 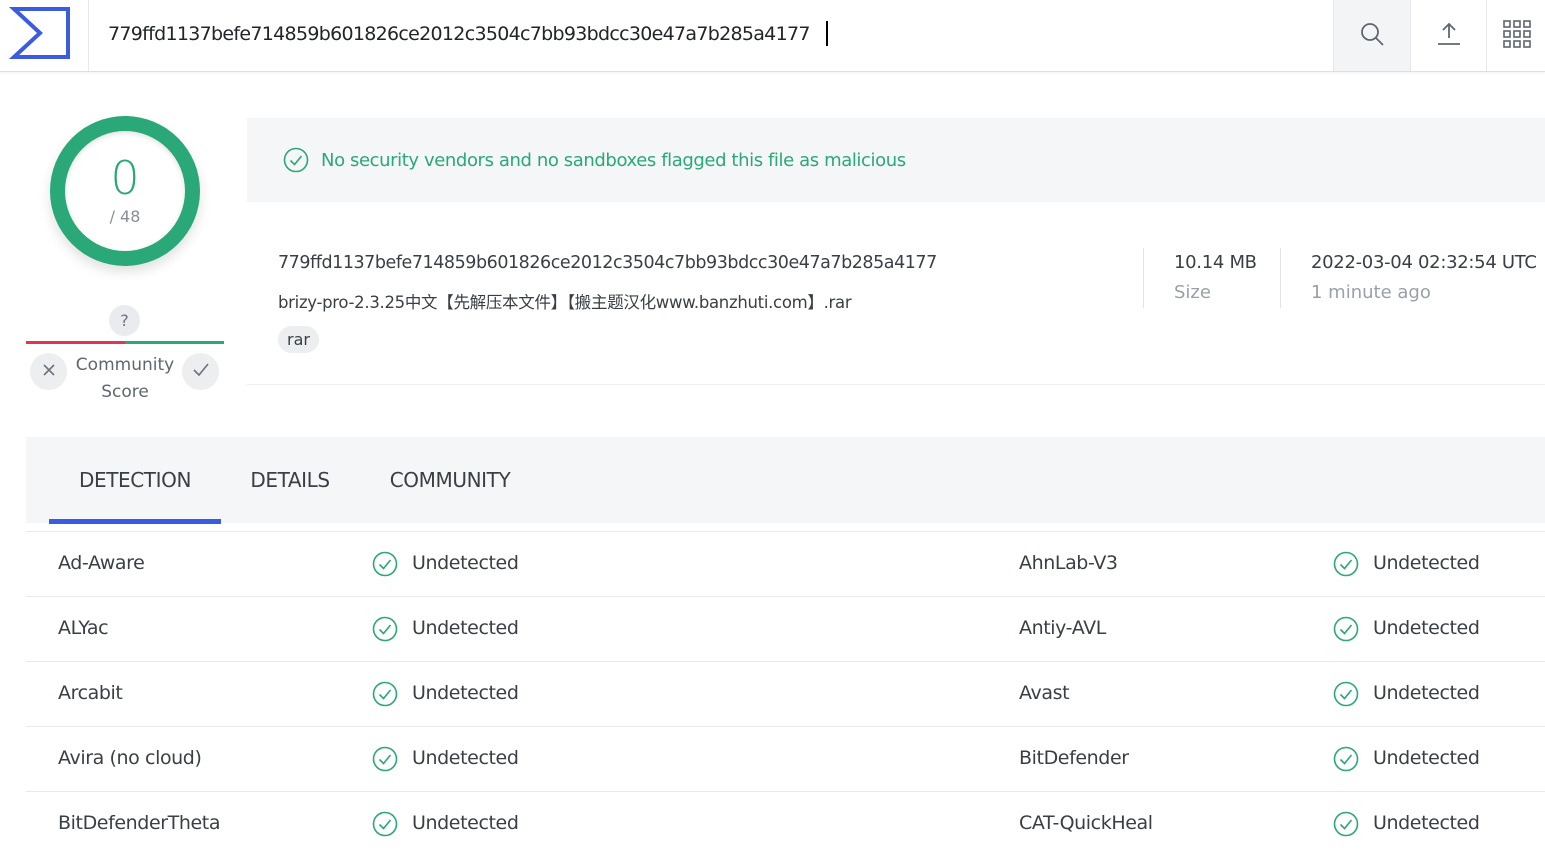 I want to click on apps-button, so click(x=1515, y=35).